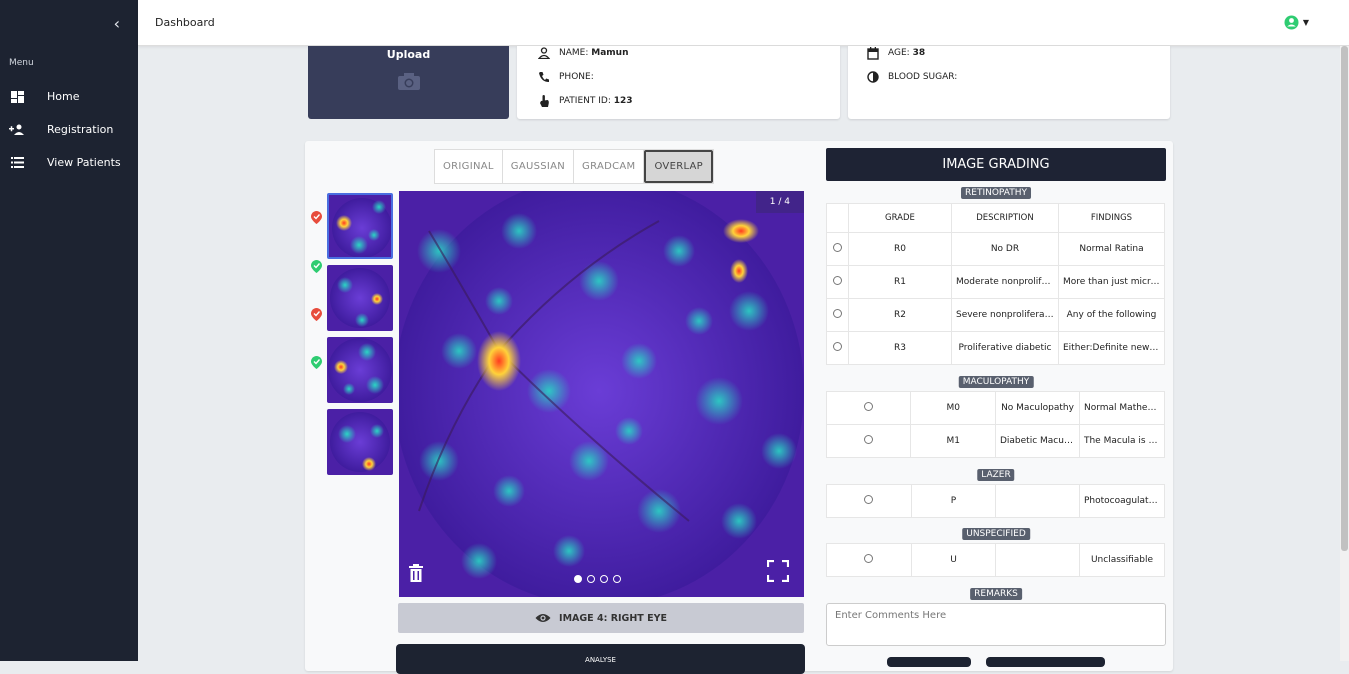  What do you see at coordinates (469, 166) in the screenshot?
I see `tab-original: ORIGINAL` at bounding box center [469, 166].